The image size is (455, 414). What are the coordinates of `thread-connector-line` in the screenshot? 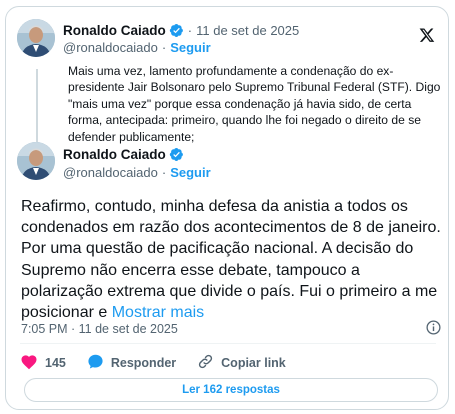 It's located at (37, 106).